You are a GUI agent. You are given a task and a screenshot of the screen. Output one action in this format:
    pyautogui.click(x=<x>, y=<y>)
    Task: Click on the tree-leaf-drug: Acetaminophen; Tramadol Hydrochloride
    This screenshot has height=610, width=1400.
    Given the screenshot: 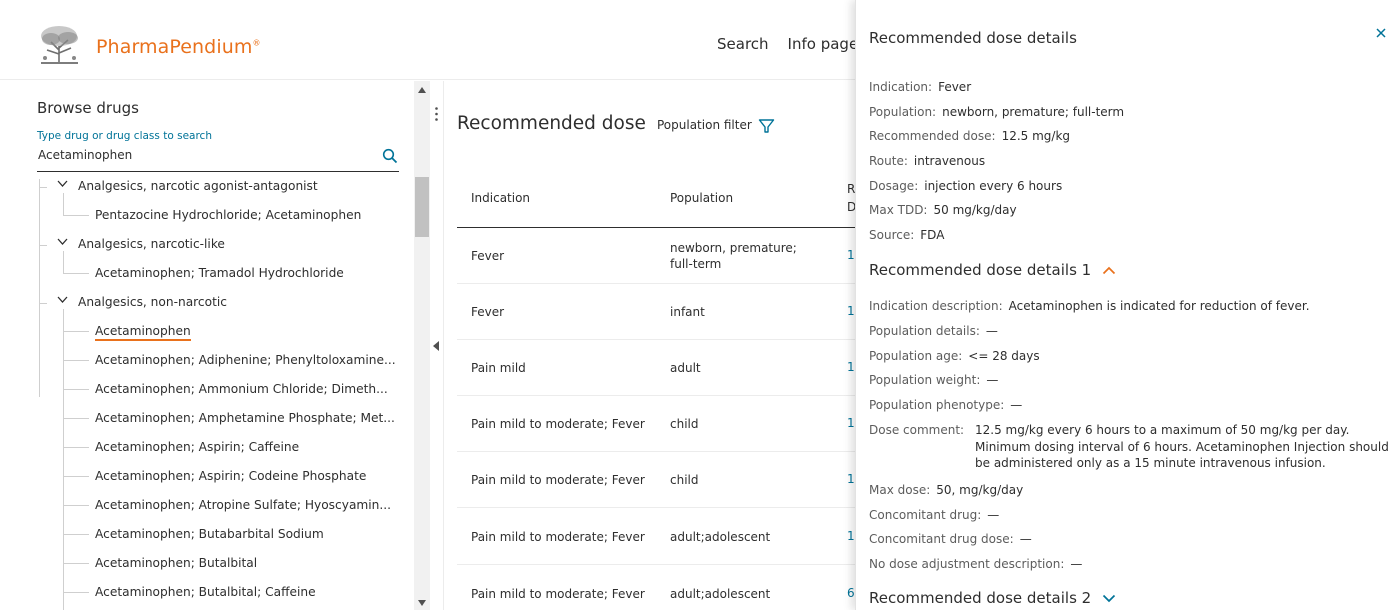 What is the action you would take?
    pyautogui.click(x=212, y=273)
    